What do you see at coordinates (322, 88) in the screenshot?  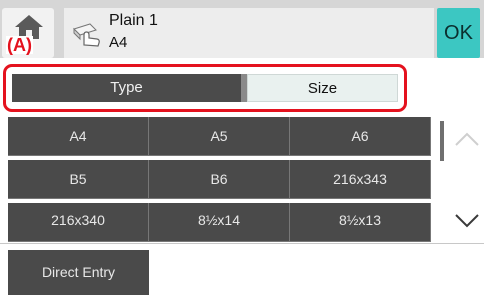 I see `tab-size: Size` at bounding box center [322, 88].